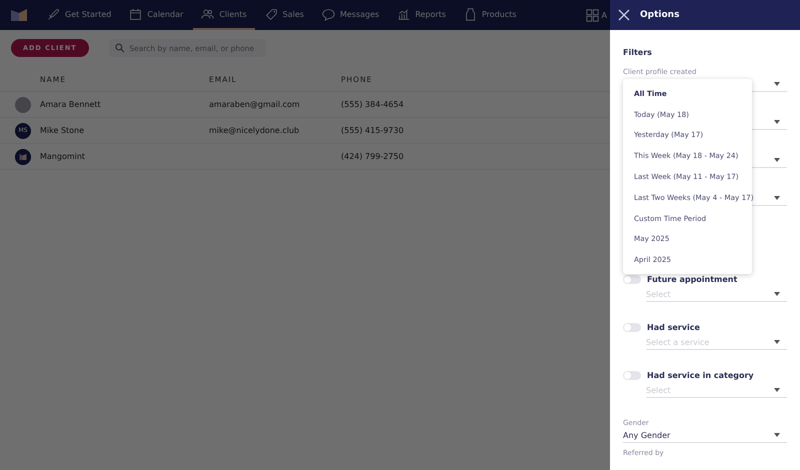 The width and height of the screenshot is (800, 470). What do you see at coordinates (351, 15) in the screenshot?
I see `nav-tab: Messages` at bounding box center [351, 15].